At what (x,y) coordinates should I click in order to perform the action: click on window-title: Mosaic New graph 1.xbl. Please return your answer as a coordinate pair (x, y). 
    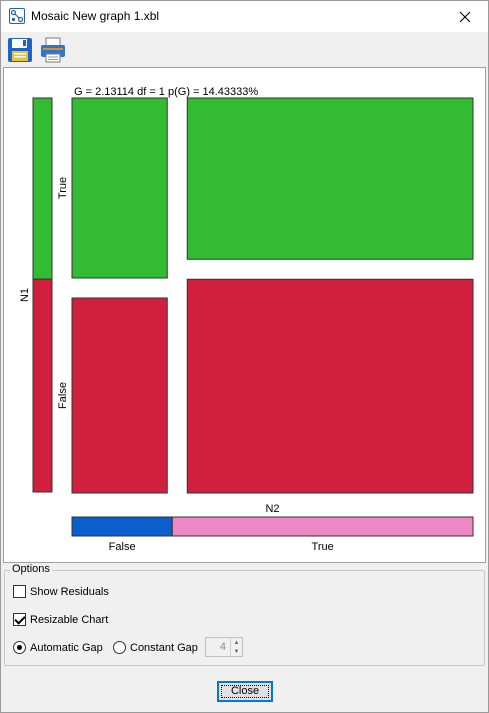
    Looking at the image, I should click on (95, 16).